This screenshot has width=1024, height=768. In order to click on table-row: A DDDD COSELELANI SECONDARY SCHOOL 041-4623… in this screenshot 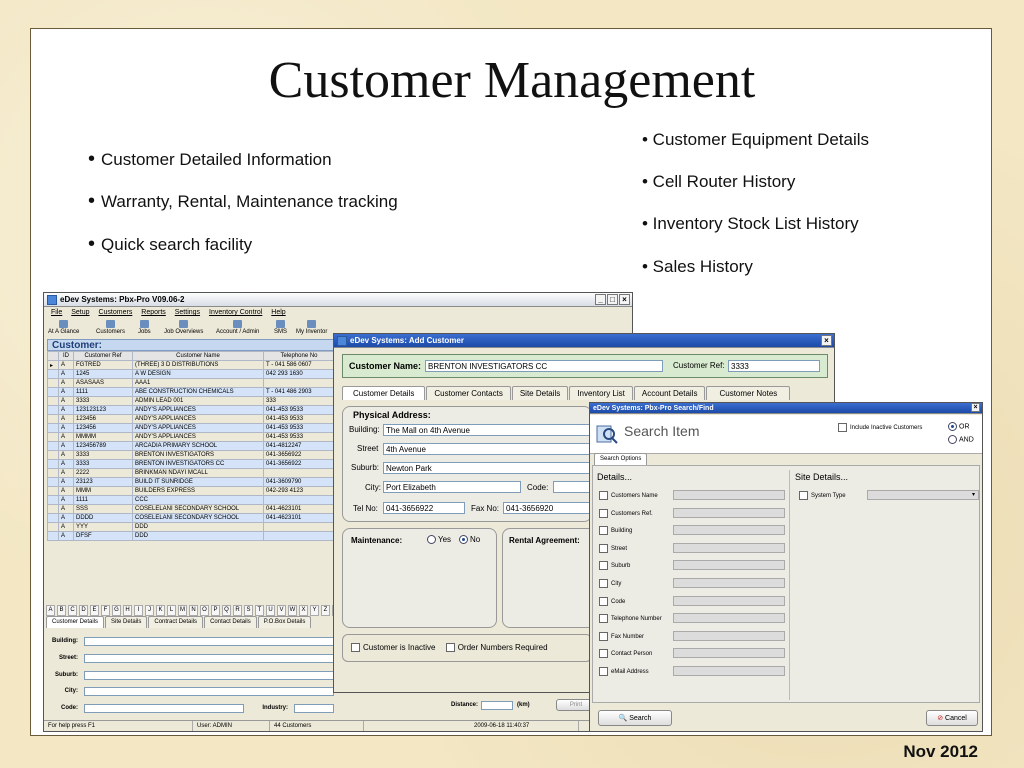, I will do `click(197, 518)`.